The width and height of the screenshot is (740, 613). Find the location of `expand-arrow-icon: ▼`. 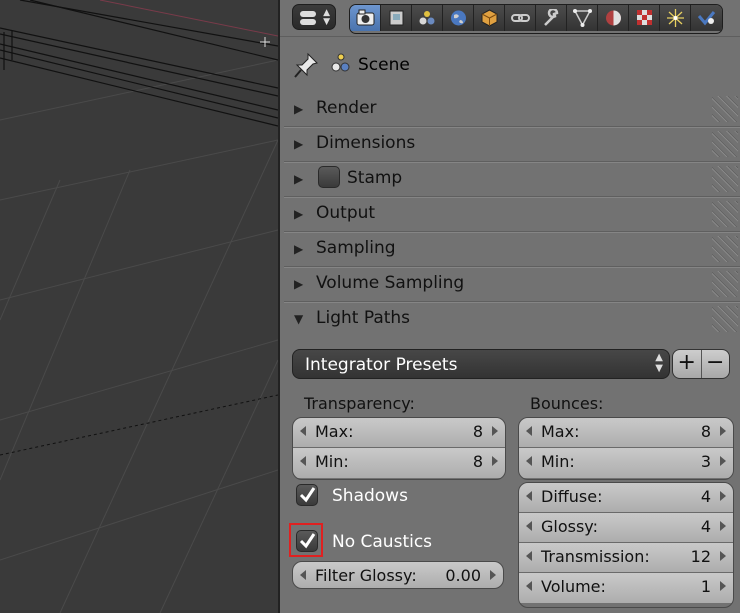

expand-arrow-icon: ▼ is located at coordinates (299, 319).